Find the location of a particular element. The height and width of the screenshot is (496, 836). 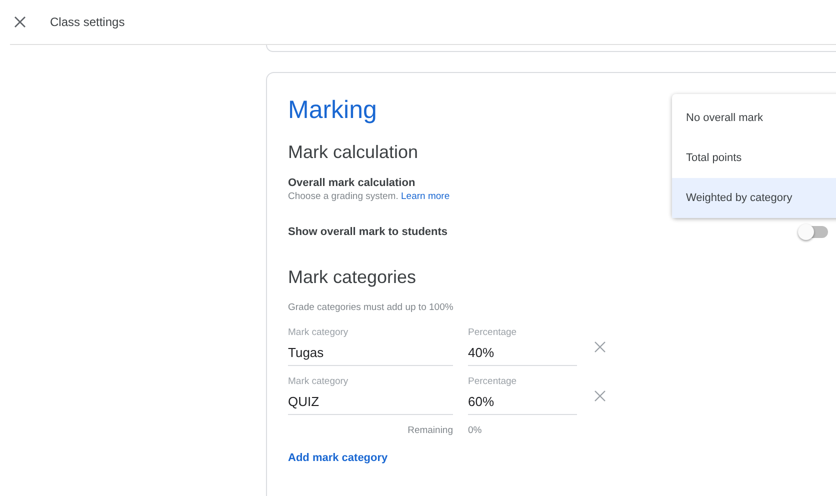

page-title: Class settings is located at coordinates (87, 22).